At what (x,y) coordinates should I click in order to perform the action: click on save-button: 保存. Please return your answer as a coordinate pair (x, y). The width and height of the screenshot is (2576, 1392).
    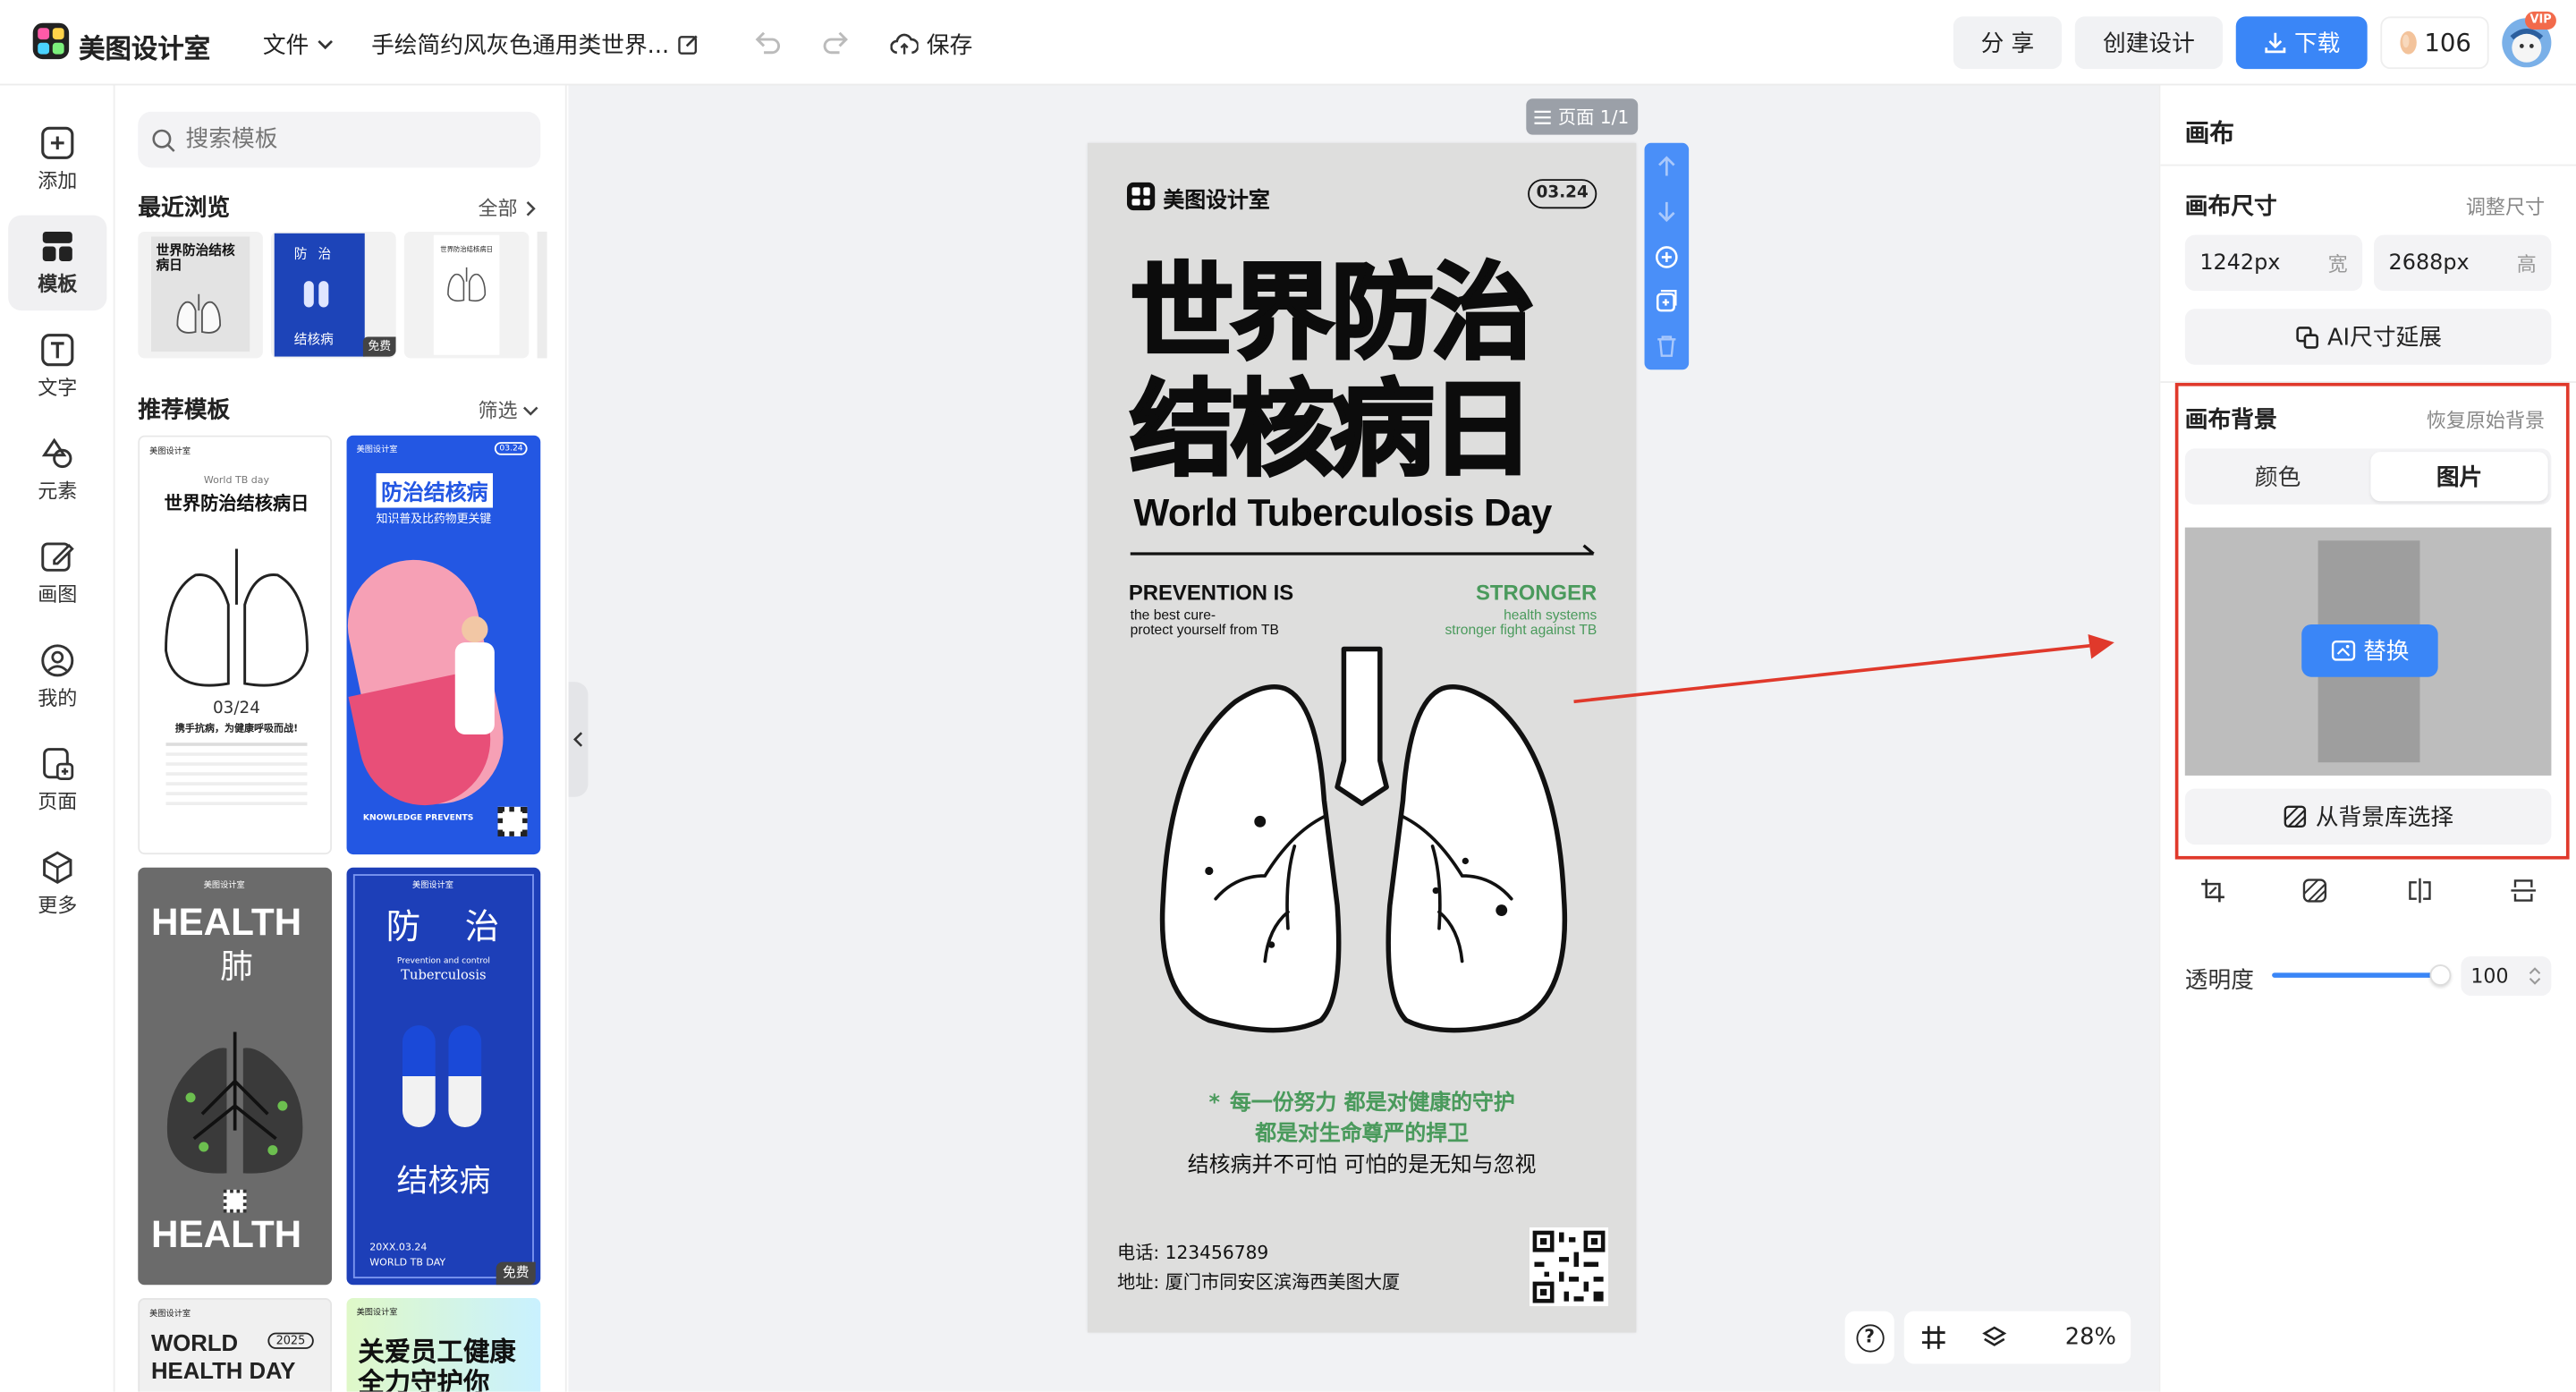
    Looking at the image, I should click on (931, 44).